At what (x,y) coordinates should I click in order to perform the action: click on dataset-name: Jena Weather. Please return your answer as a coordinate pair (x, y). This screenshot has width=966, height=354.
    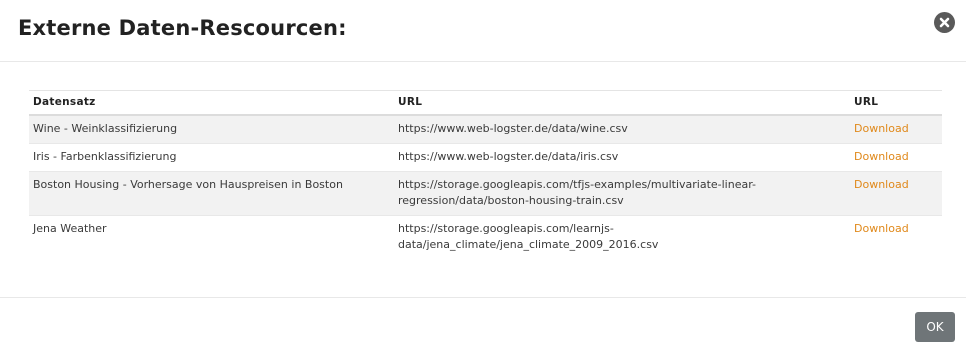
    Looking at the image, I should click on (211, 237).